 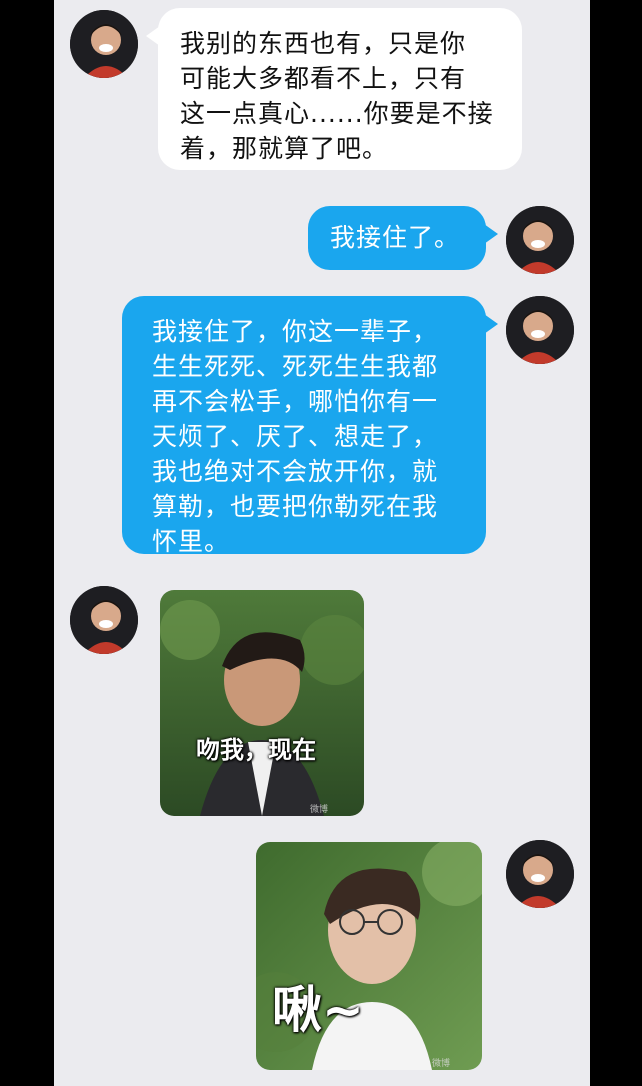 What do you see at coordinates (256, 750) in the screenshot?
I see `sticker-caption: 吻我，现在` at bounding box center [256, 750].